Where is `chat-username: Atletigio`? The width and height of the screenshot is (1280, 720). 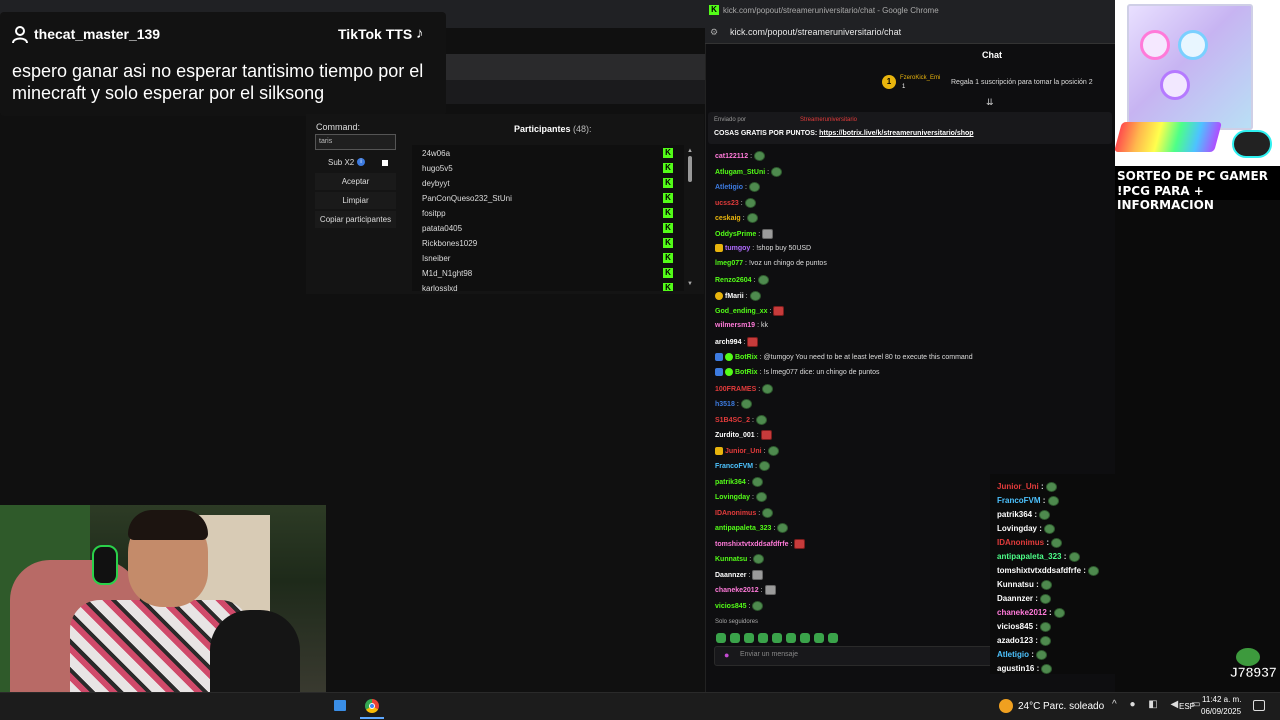
chat-username: Atletigio is located at coordinates (729, 187).